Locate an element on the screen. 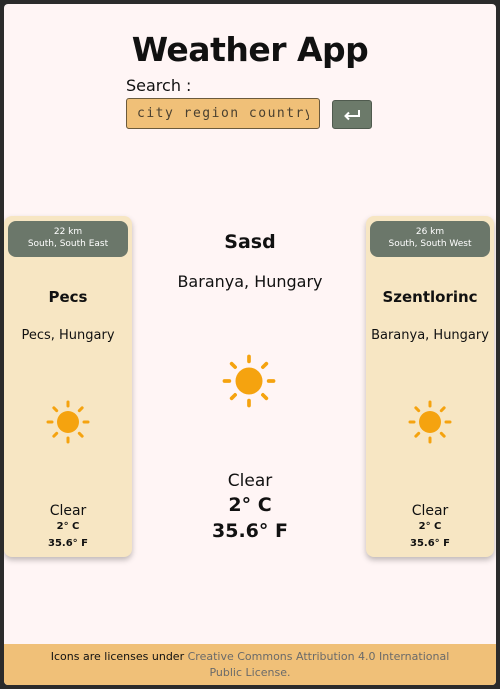  condition-text: Clear is located at coordinates (430, 511).